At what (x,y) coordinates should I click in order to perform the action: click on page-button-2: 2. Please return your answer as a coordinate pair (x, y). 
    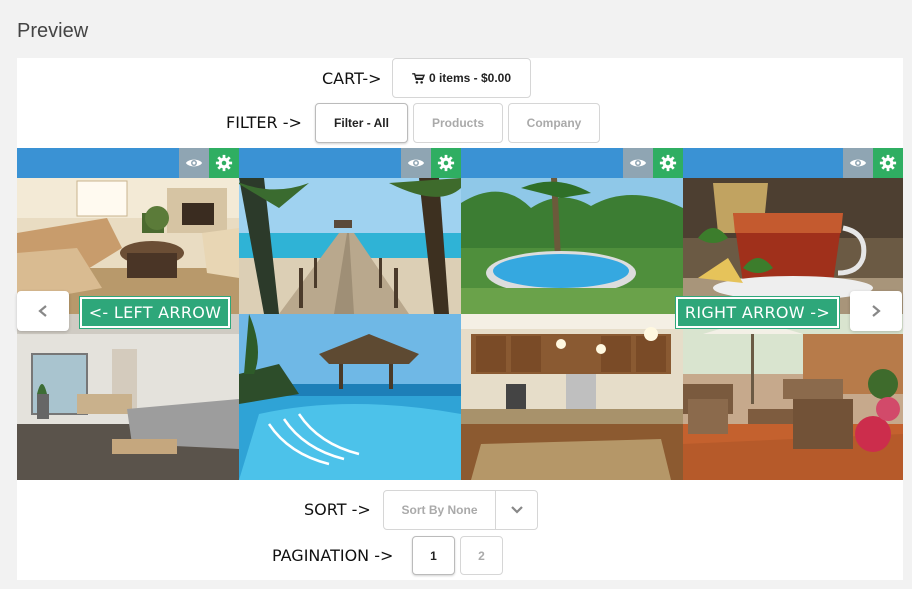
    Looking at the image, I should click on (481, 555).